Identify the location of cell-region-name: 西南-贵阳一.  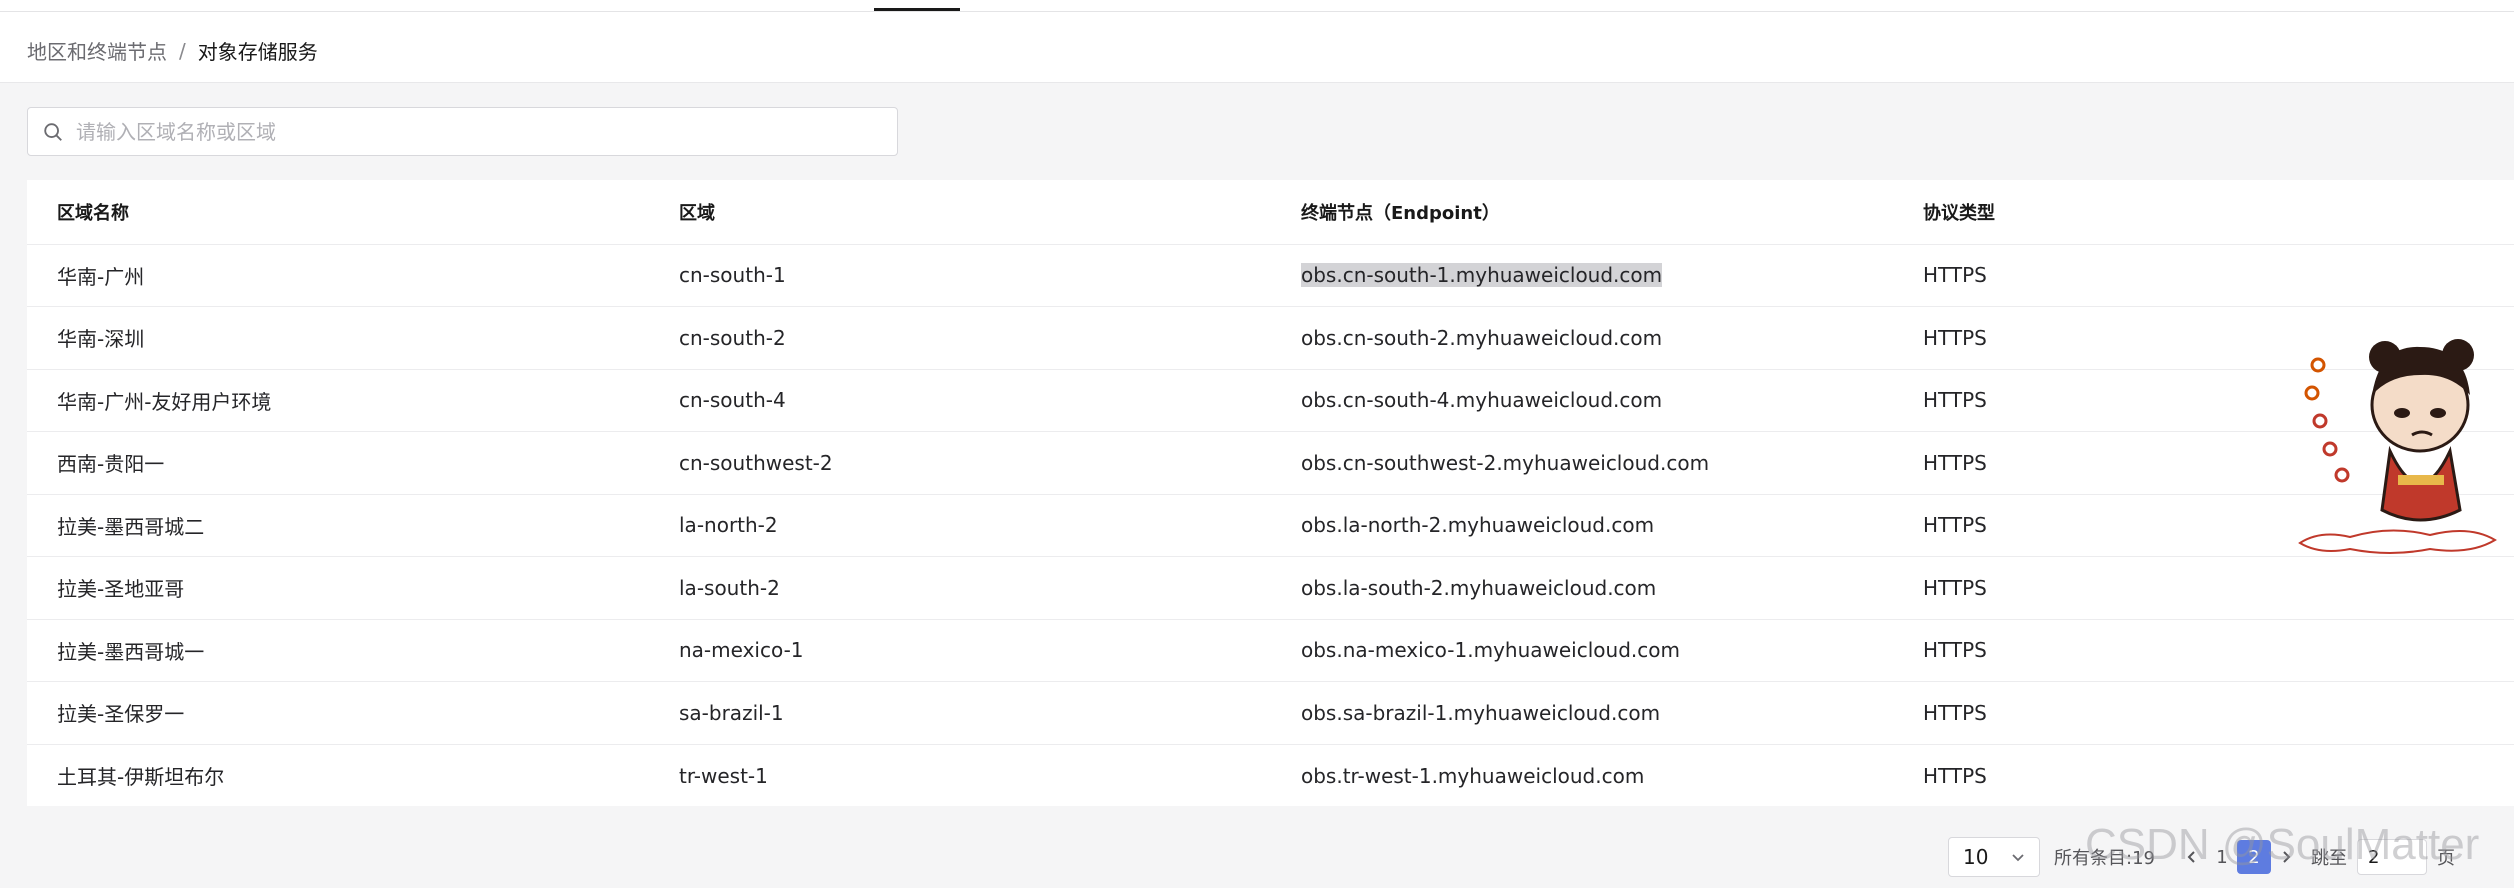
(338, 463).